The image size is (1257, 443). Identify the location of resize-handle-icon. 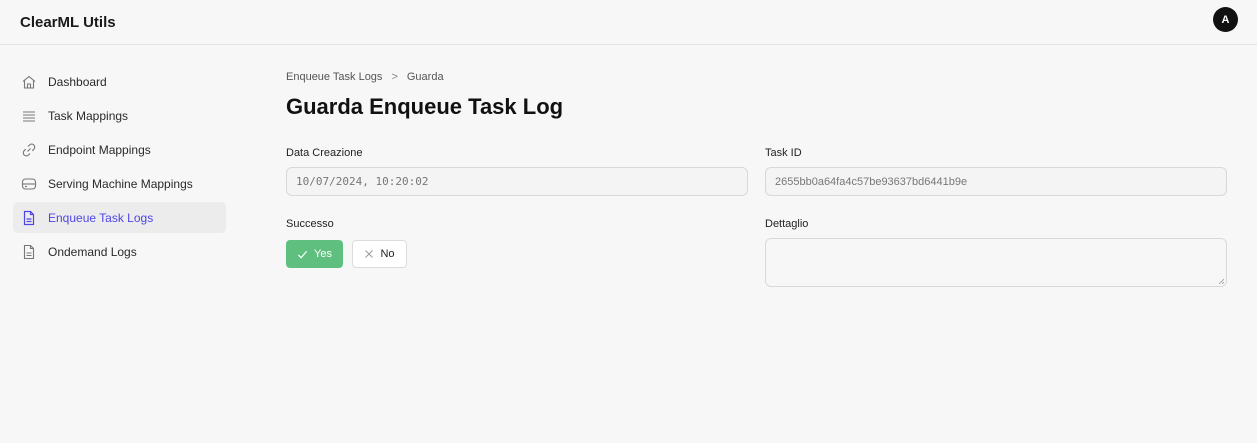
(1221, 281).